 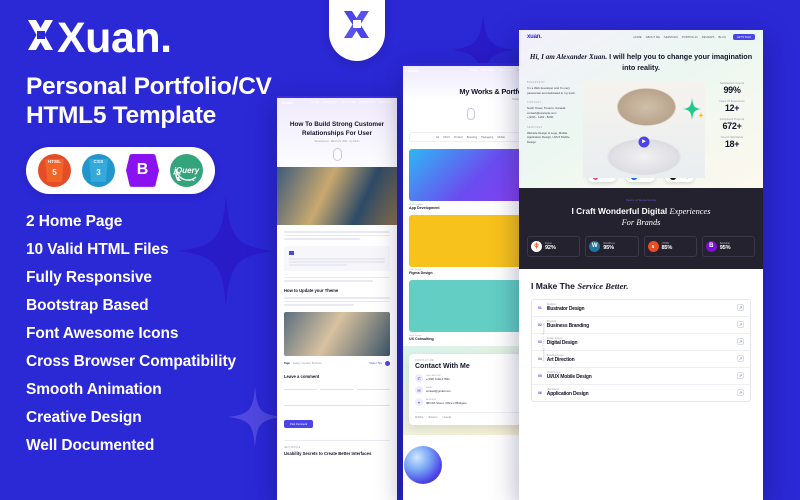 What do you see at coordinates (176, 102) in the screenshot?
I see `page-title: Personal Portfolio/CV HTML5 Template` at bounding box center [176, 102].